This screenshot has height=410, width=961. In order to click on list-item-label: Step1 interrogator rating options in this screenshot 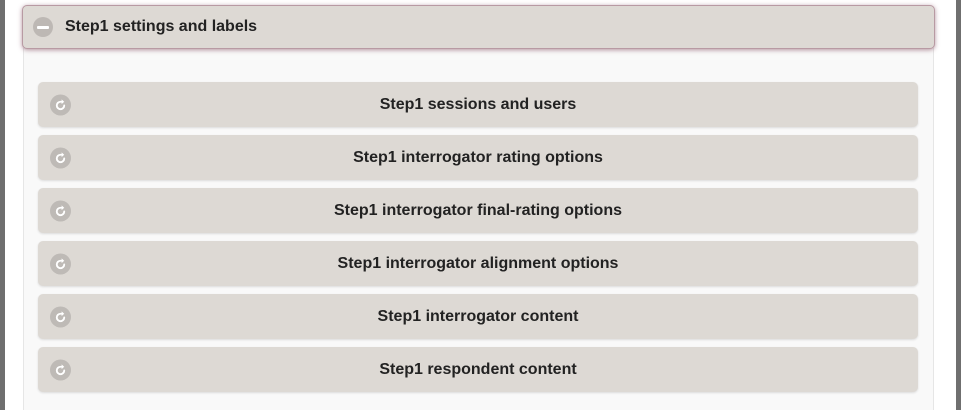, I will do `click(478, 157)`.